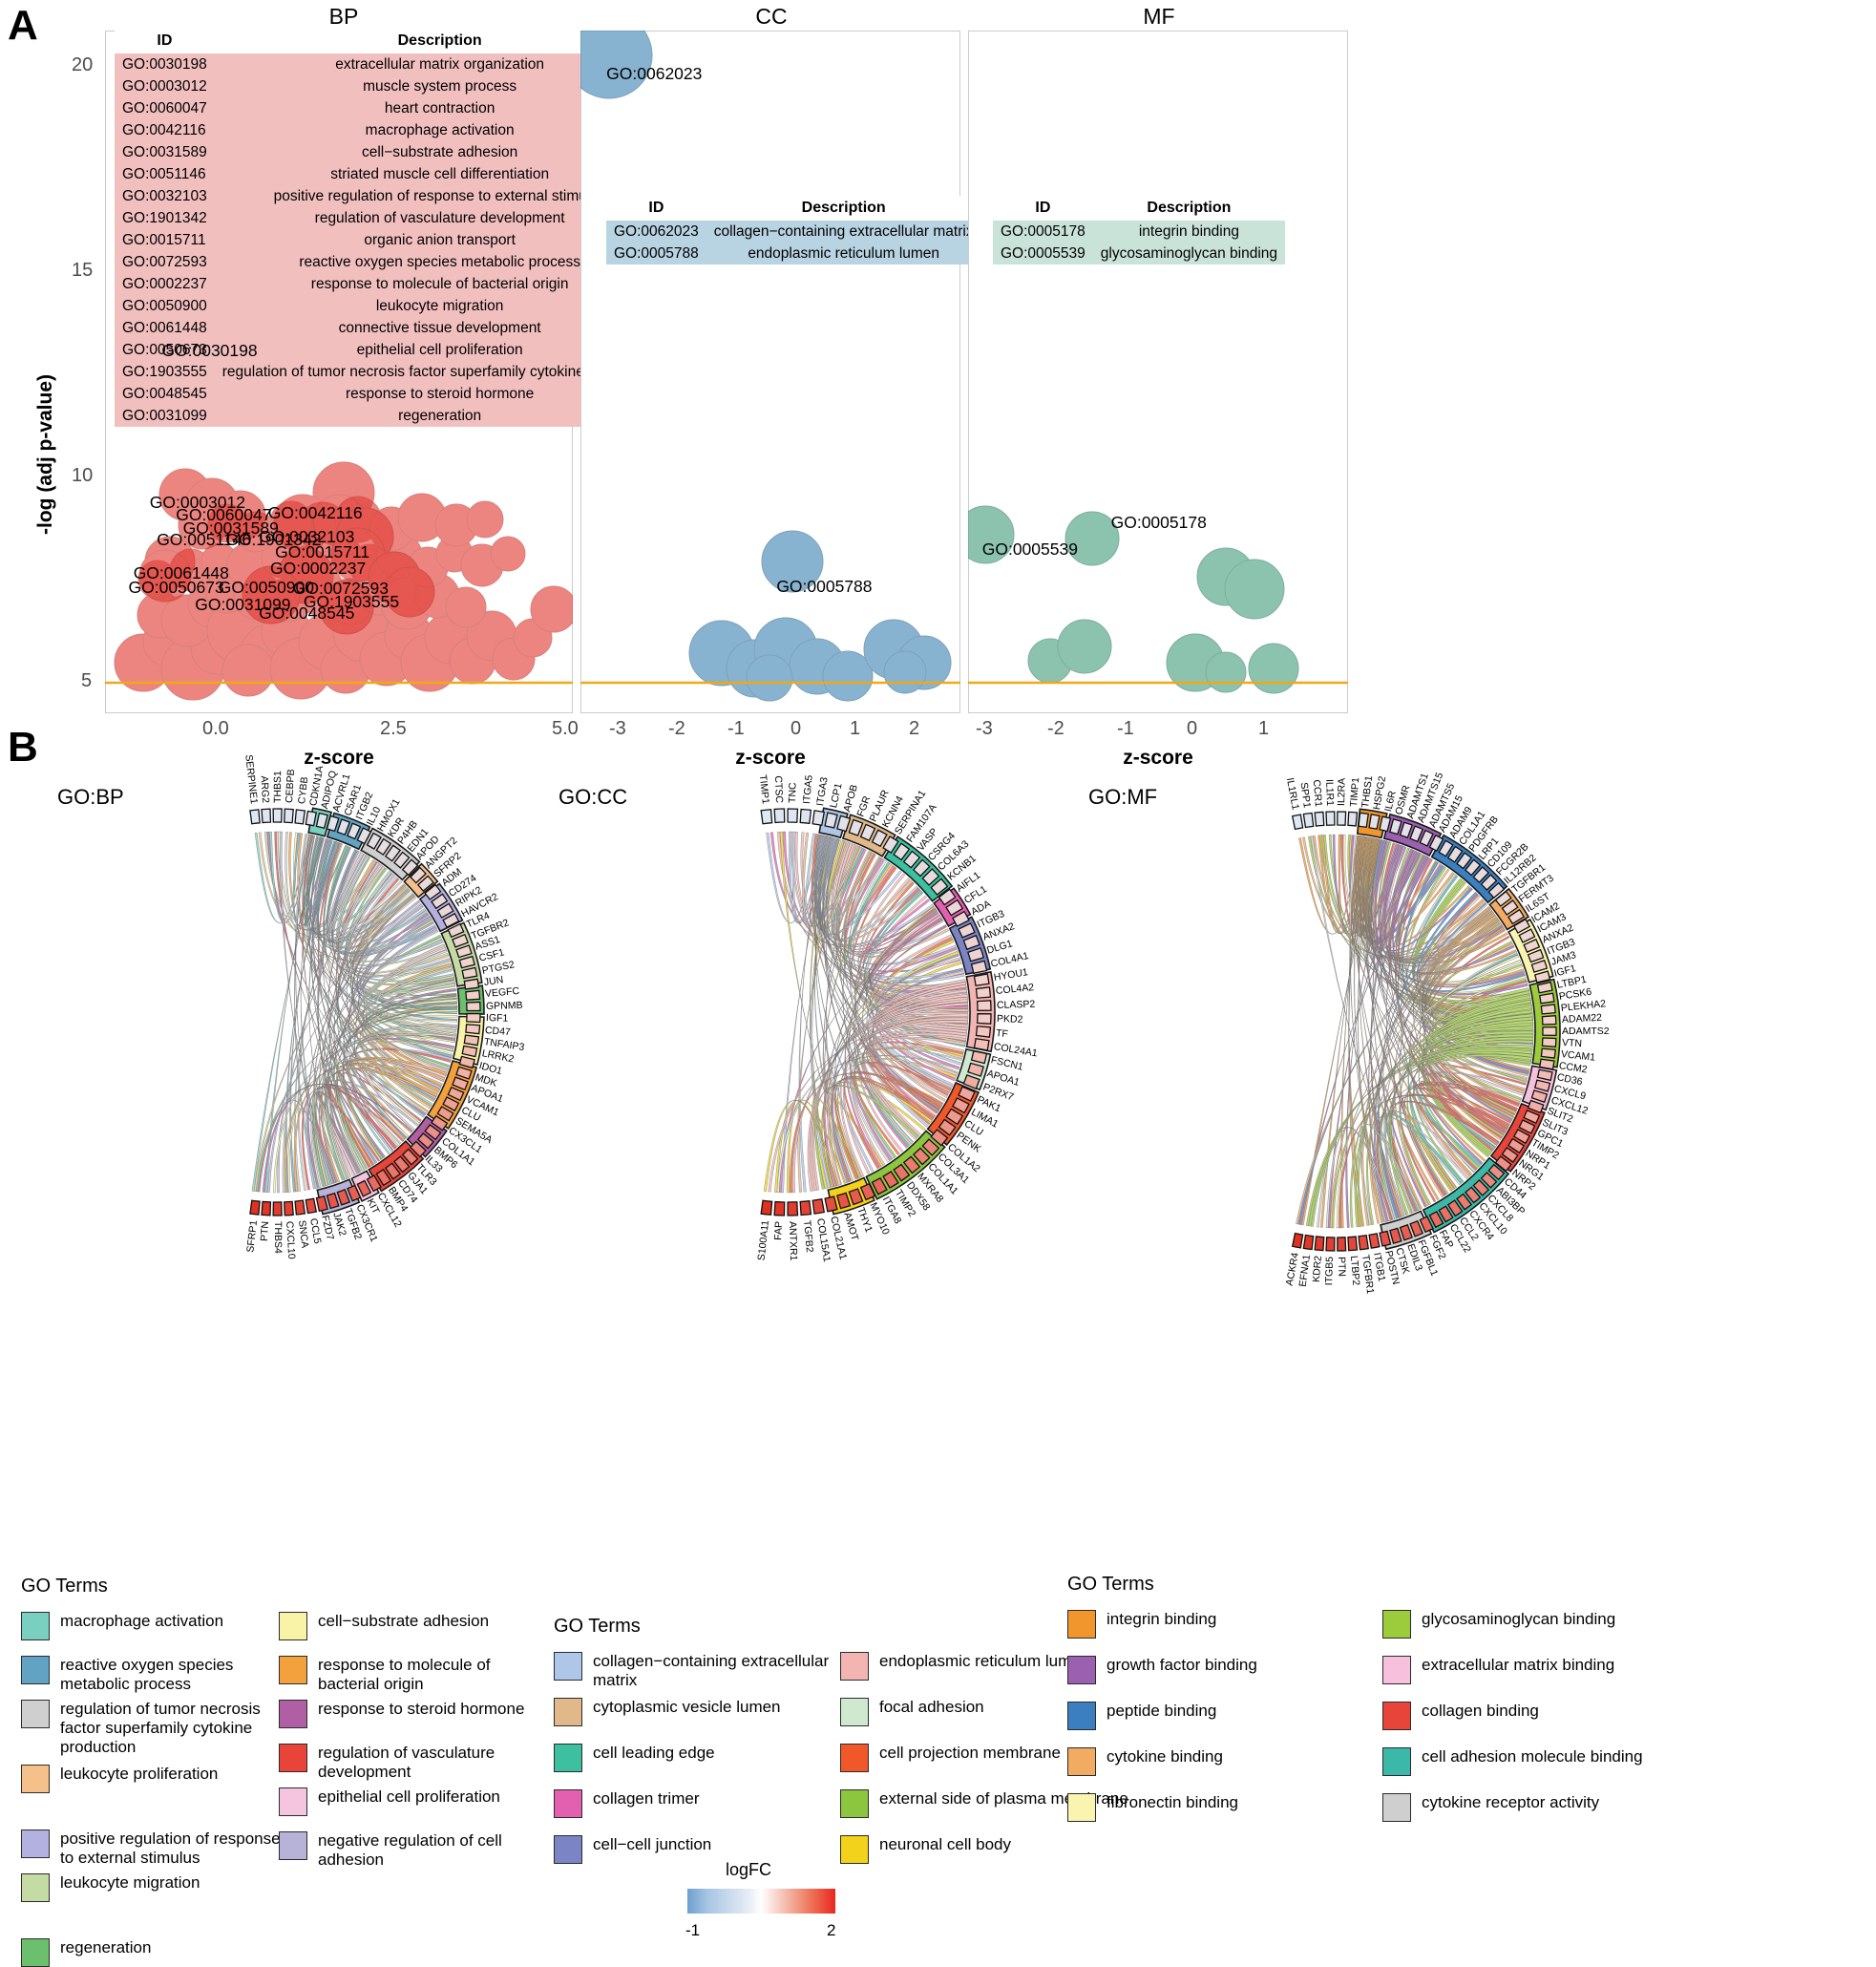 Image resolution: width=1876 pixels, height=1967 pixels. I want to click on legend-label: leukocyte proliferation, so click(139, 1774).